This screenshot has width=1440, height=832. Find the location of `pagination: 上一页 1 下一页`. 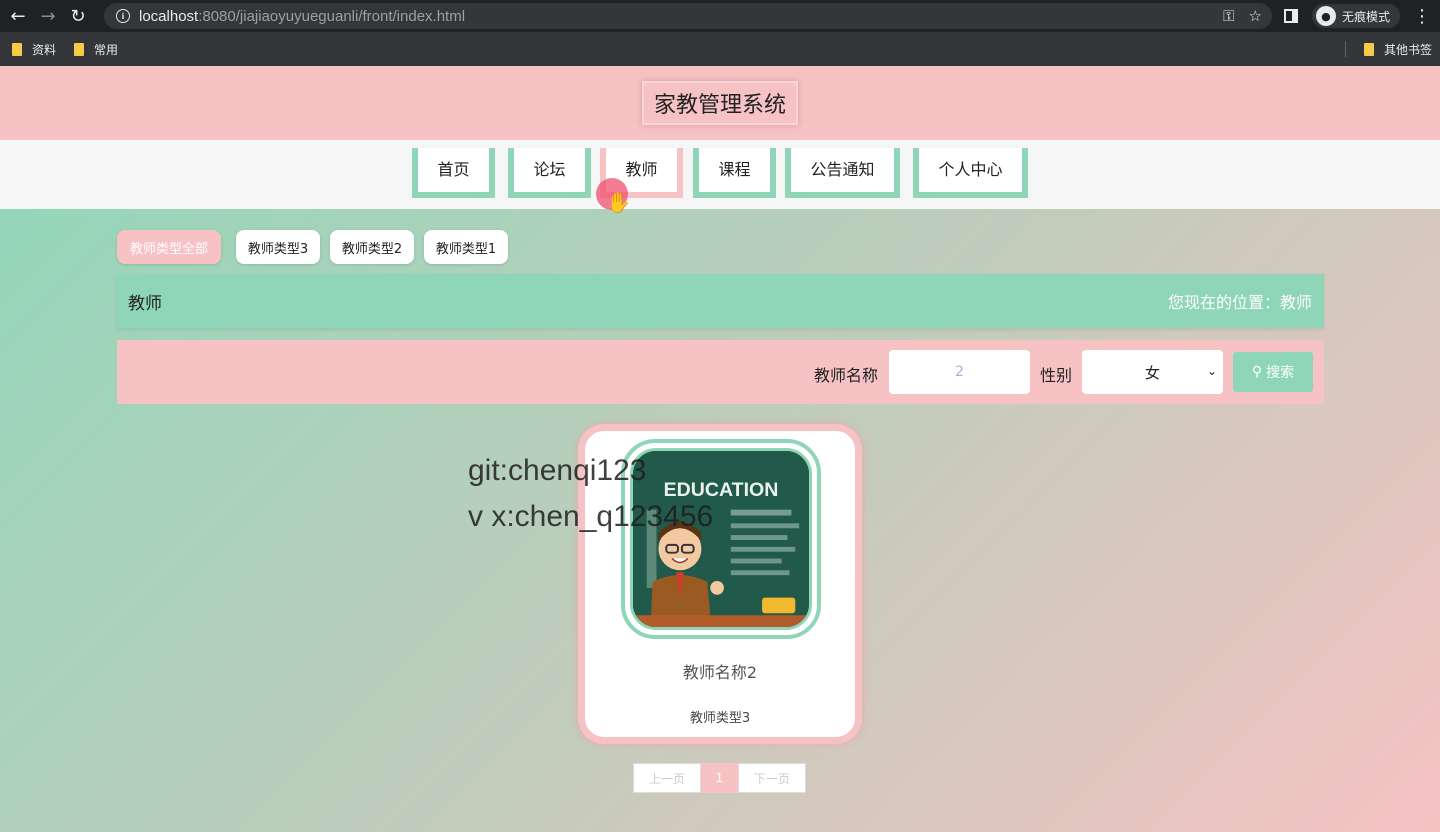

pagination: 上一页 1 下一页 is located at coordinates (719, 778).